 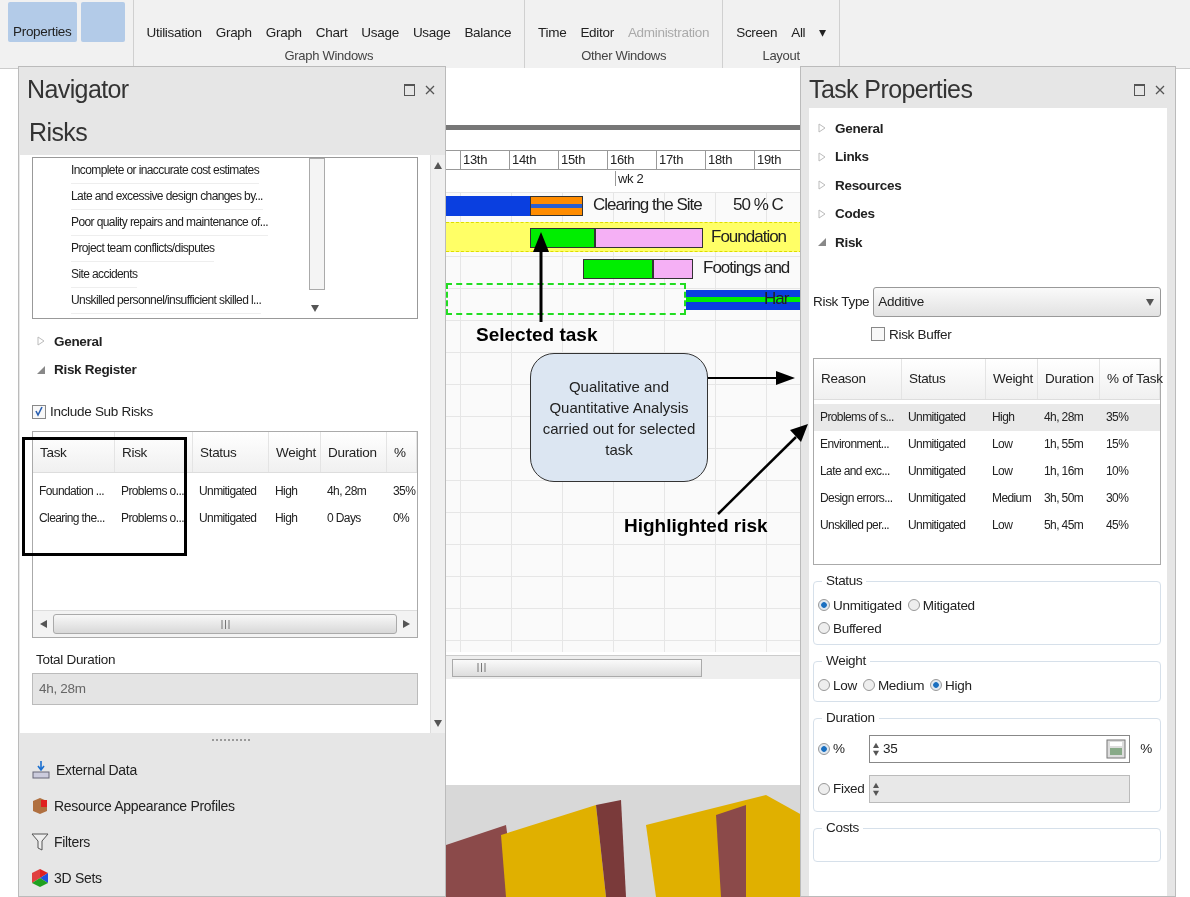 I want to click on table-cell-text: 5h, 45m, so click(x=1064, y=525).